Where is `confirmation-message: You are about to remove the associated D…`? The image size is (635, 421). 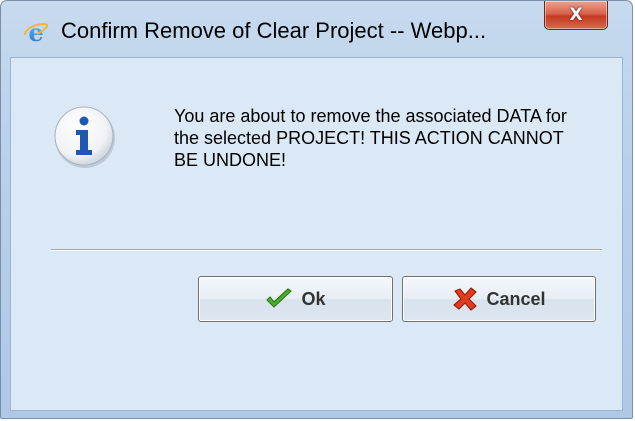 confirmation-message: You are about to remove the associated D… is located at coordinates (370, 138).